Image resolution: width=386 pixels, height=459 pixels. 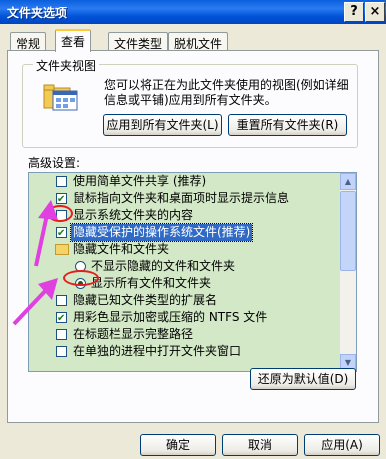 I want to click on tab-offline-files: 脱机文件, so click(x=198, y=41).